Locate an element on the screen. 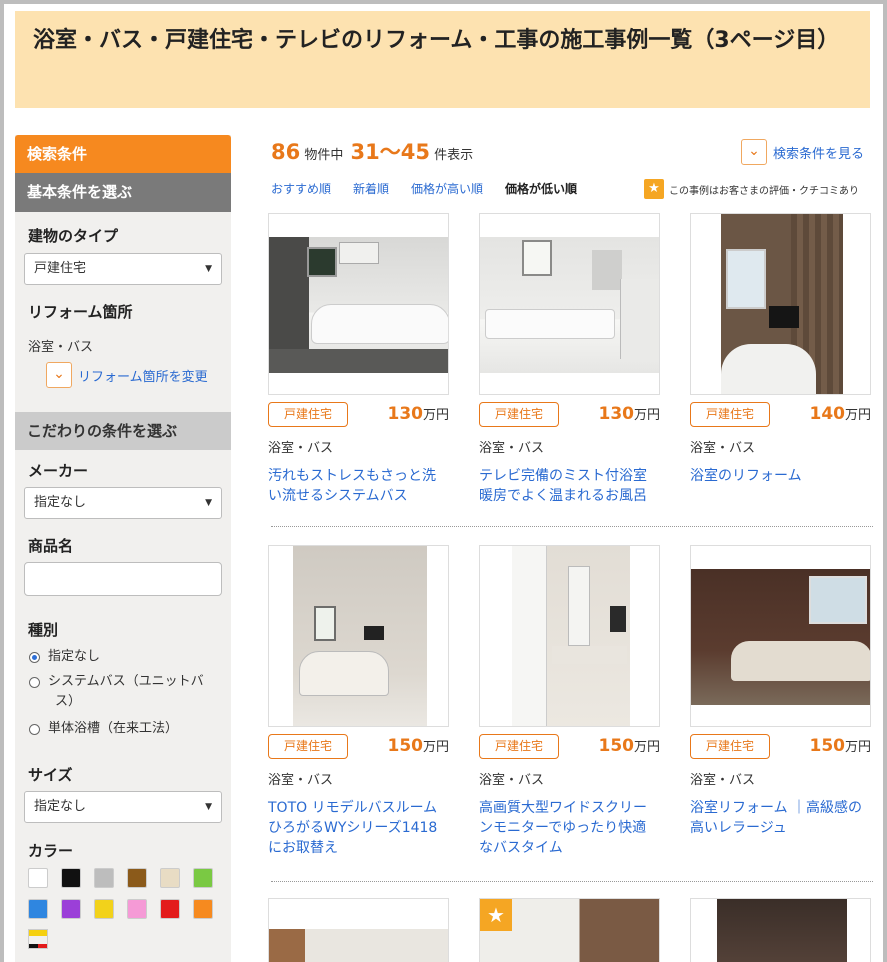 The height and width of the screenshot is (962, 887). total-suffix: 物件中 is located at coordinates (324, 155).